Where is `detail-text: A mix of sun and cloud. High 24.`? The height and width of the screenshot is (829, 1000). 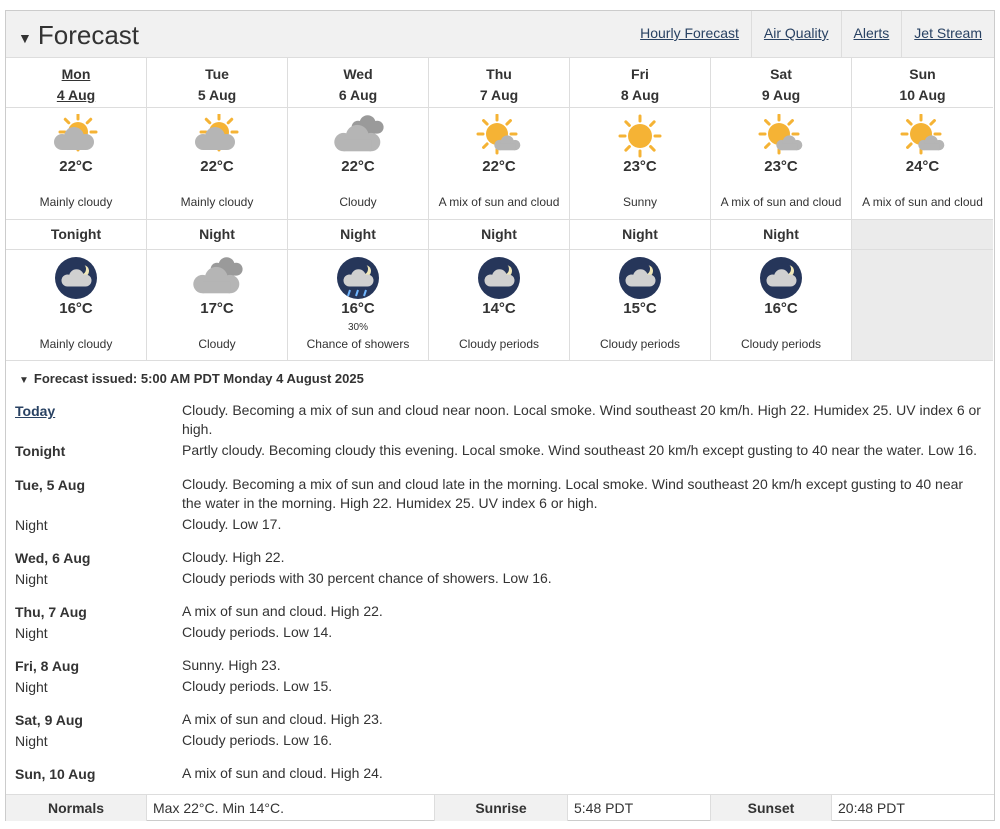 detail-text: A mix of sun and cloud. High 24. is located at coordinates (282, 773).